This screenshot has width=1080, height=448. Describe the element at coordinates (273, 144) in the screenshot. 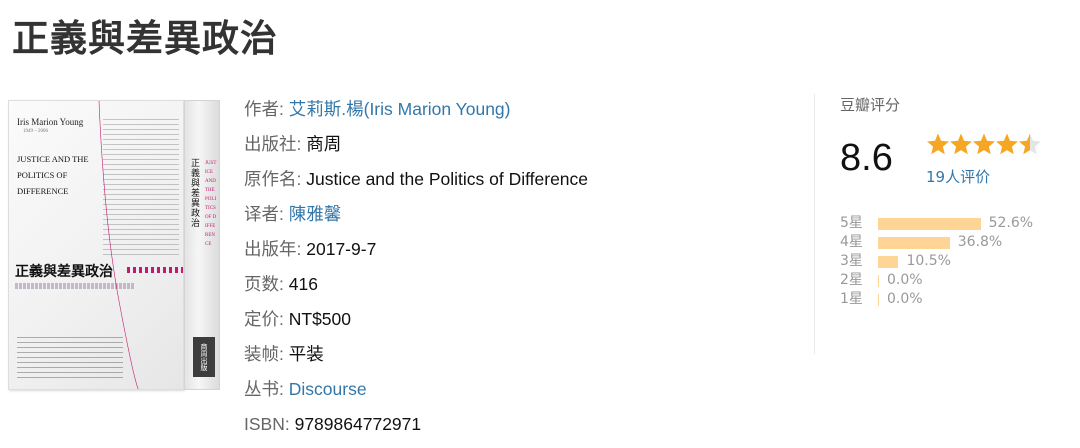

I see `publisher-label: 出版社:` at that location.